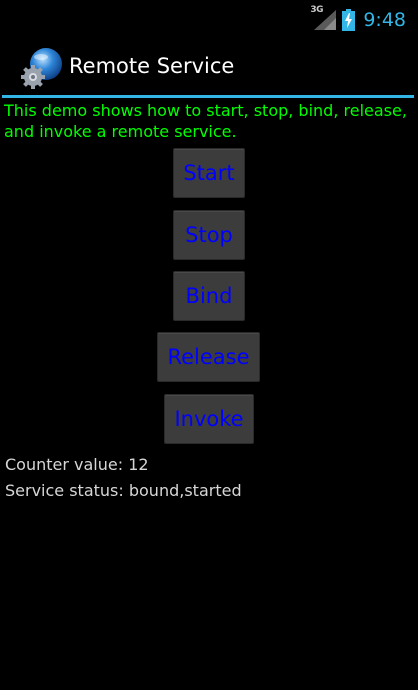  I want to click on release-button: Release, so click(208, 357).